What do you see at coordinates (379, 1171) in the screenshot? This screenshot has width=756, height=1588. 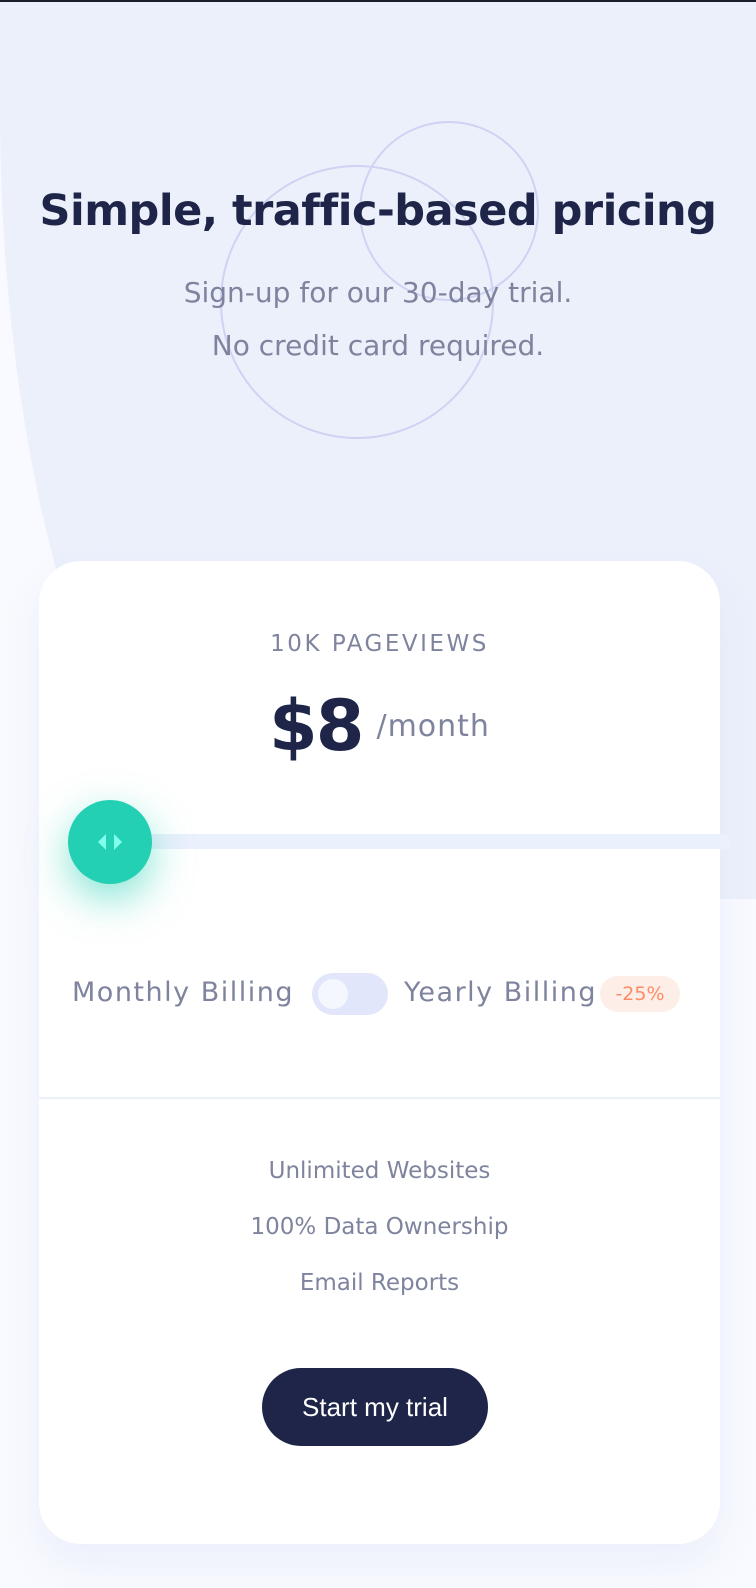 I see `feature-item-websites: Unlimited Websites` at bounding box center [379, 1171].